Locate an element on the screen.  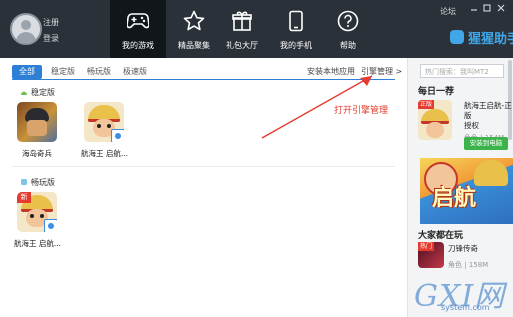
official-tag: 正版 is located at coordinates (426, 104).